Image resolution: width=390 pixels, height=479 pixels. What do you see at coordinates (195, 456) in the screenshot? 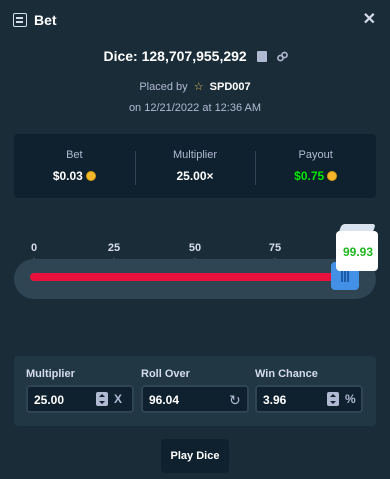
I see `play-dice-button: Play Dice` at bounding box center [195, 456].